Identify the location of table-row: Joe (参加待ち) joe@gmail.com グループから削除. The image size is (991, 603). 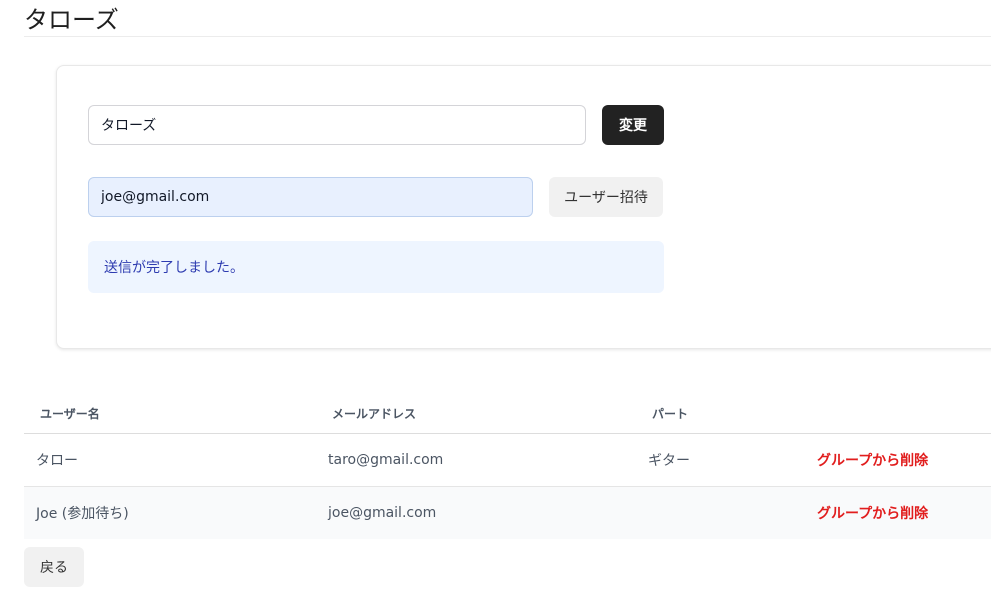
(507, 513).